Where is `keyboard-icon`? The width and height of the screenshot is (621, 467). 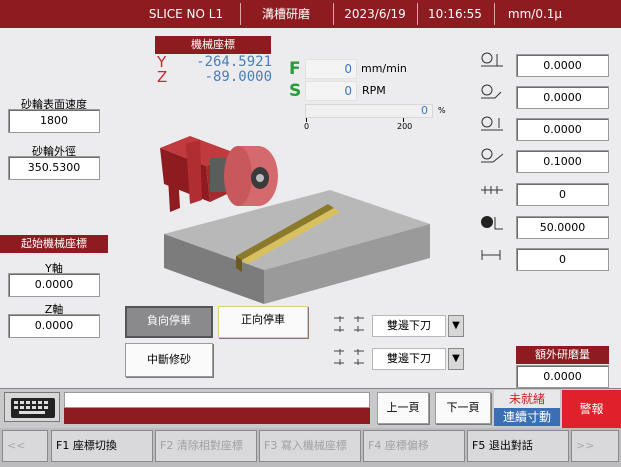
keyboard-icon is located at coordinates (33, 408).